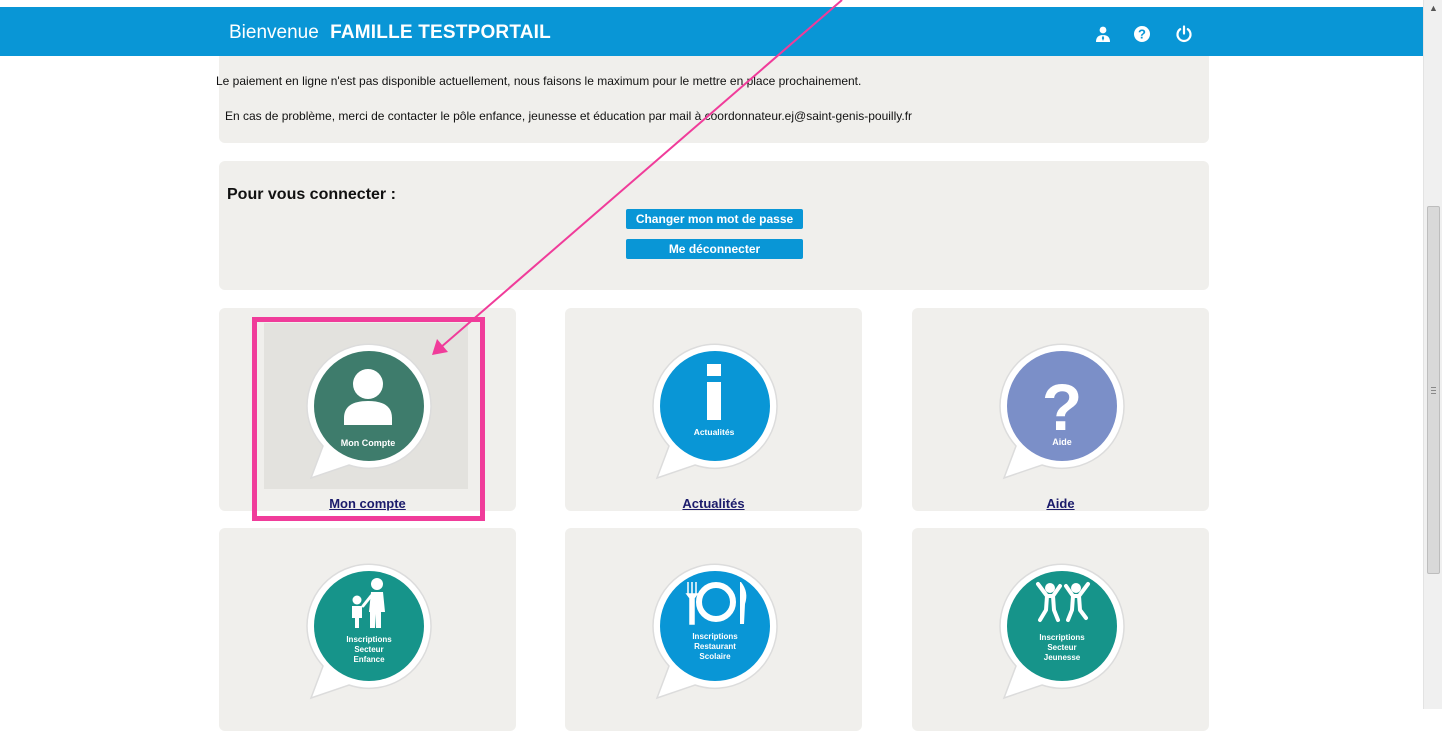 The width and height of the screenshot is (1442, 731). Describe the element at coordinates (714, 219) in the screenshot. I see `change-password-button: Changer mon mot de passe` at that location.